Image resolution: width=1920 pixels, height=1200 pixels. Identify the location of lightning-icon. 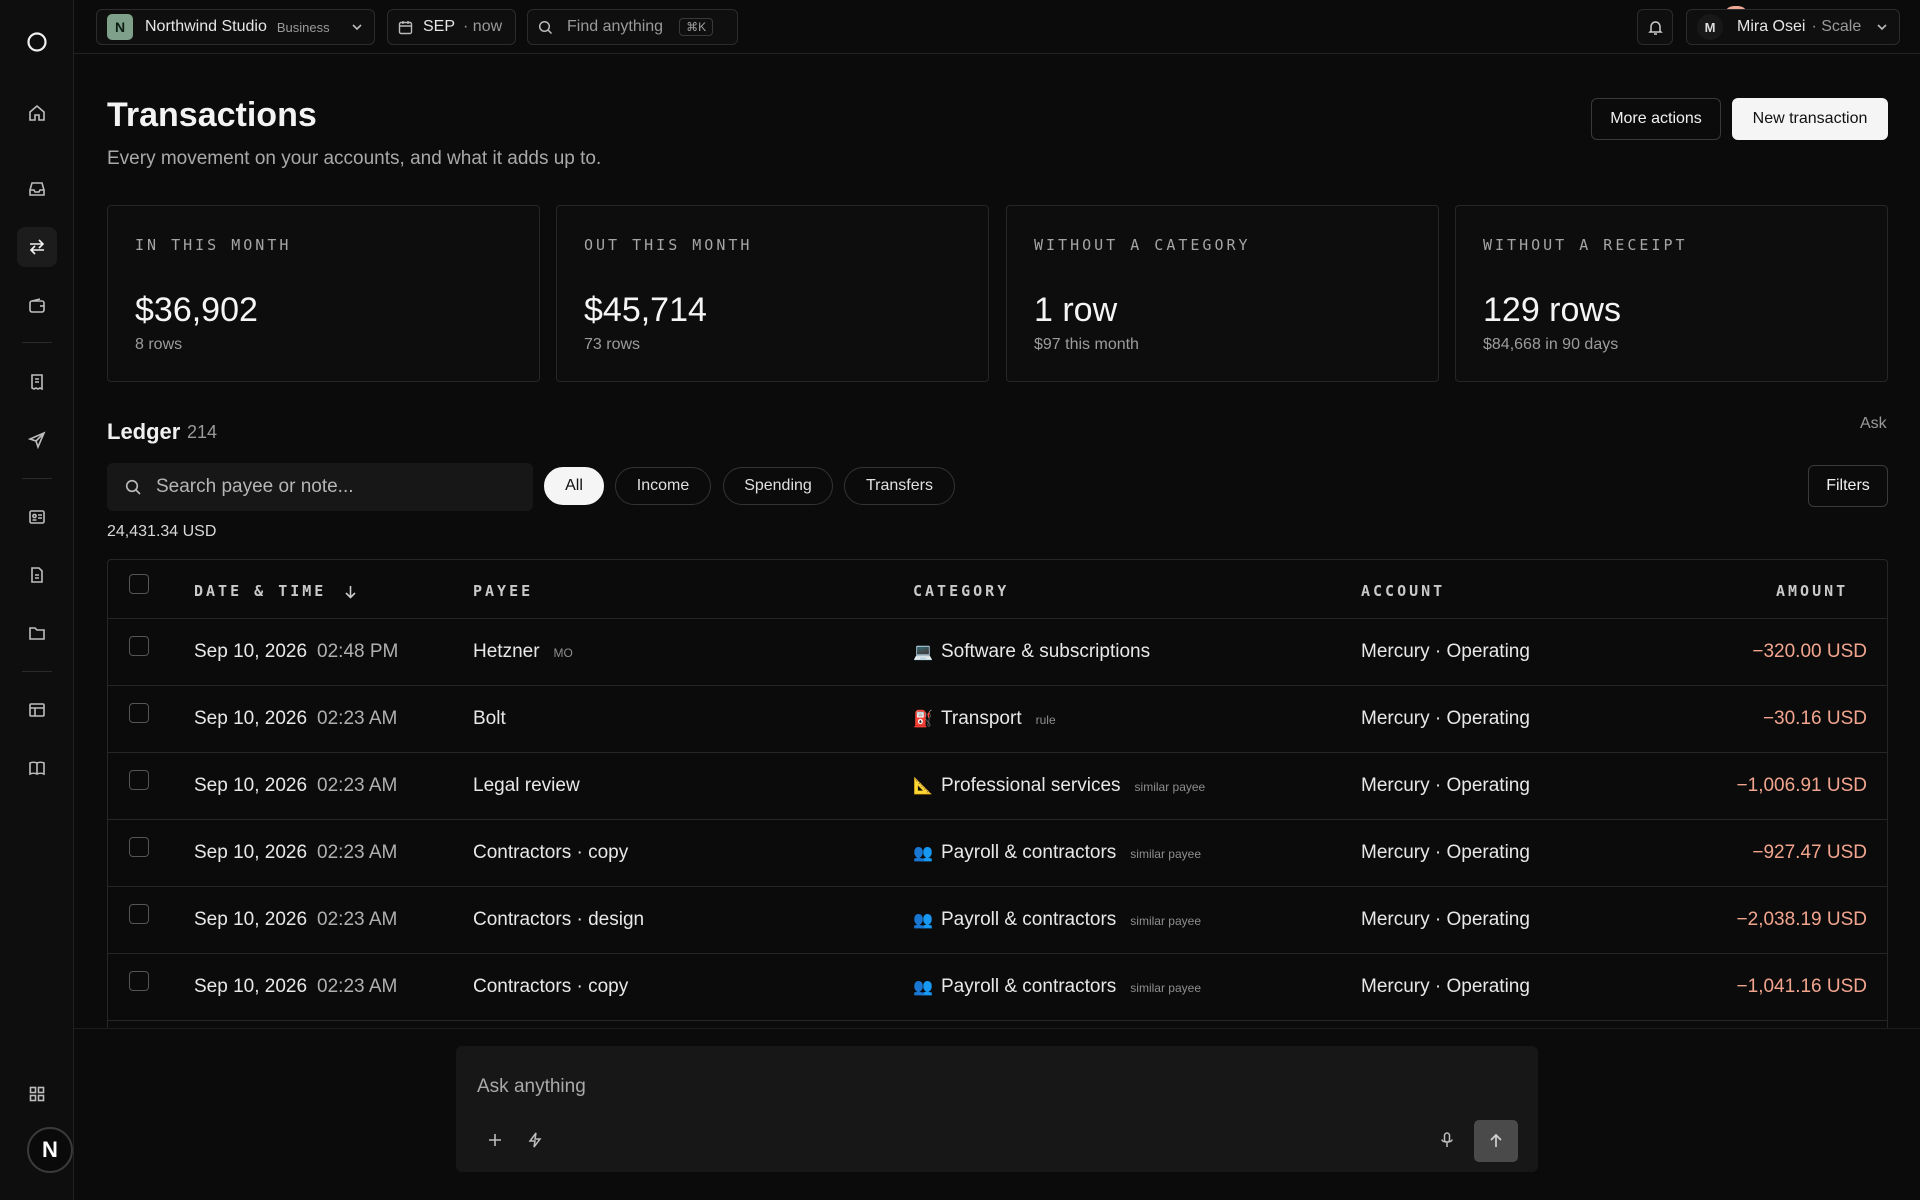
(535, 1140).